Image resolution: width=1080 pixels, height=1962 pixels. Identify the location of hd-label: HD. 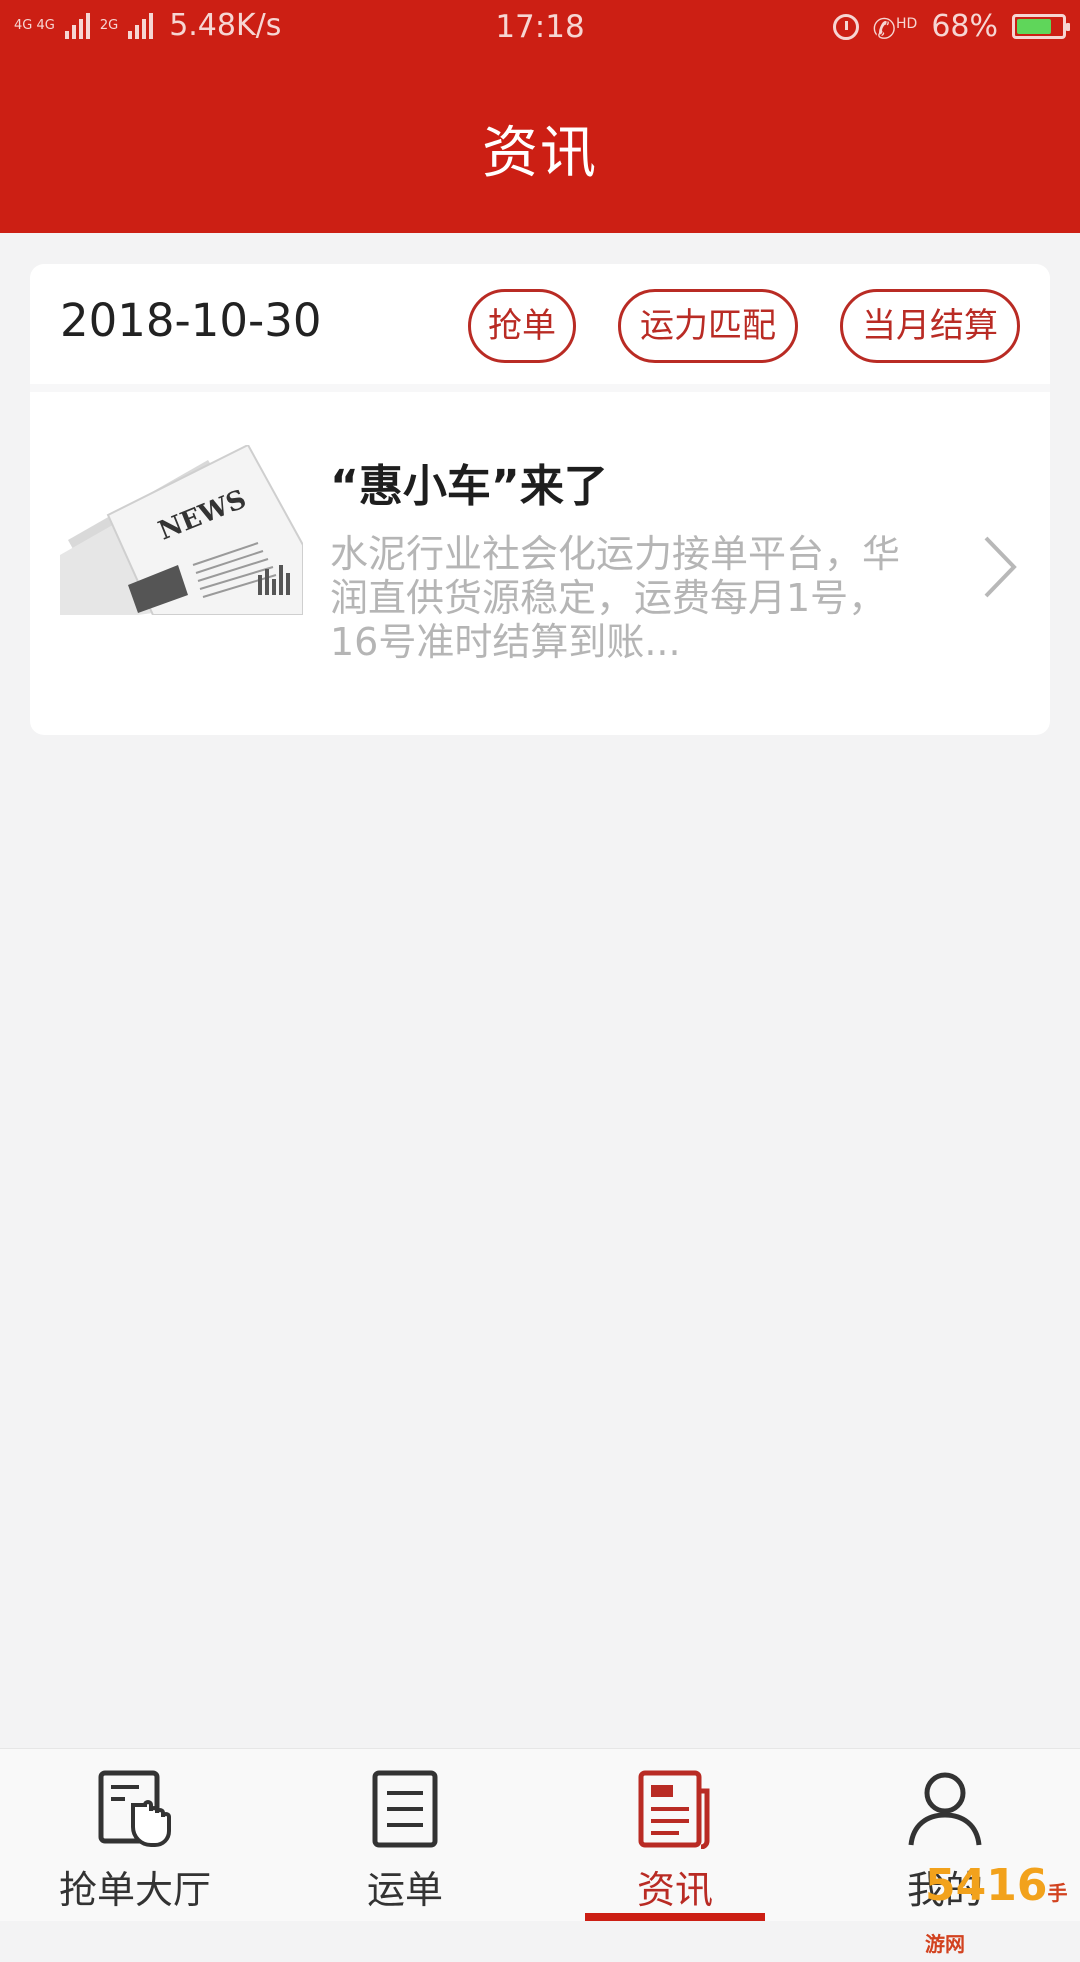
(907, 23).